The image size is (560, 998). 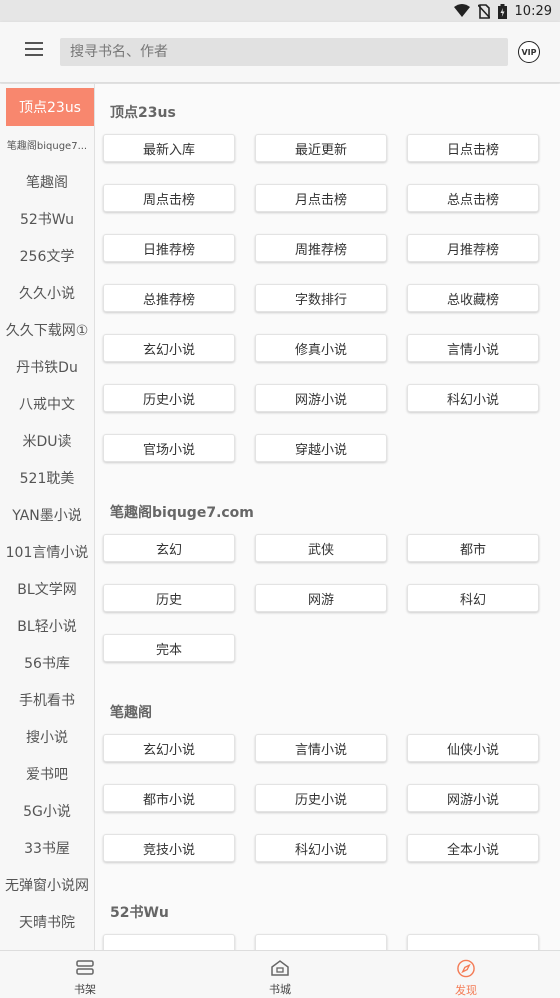 I want to click on category-tag: 周推荐榜, so click(x=321, y=248).